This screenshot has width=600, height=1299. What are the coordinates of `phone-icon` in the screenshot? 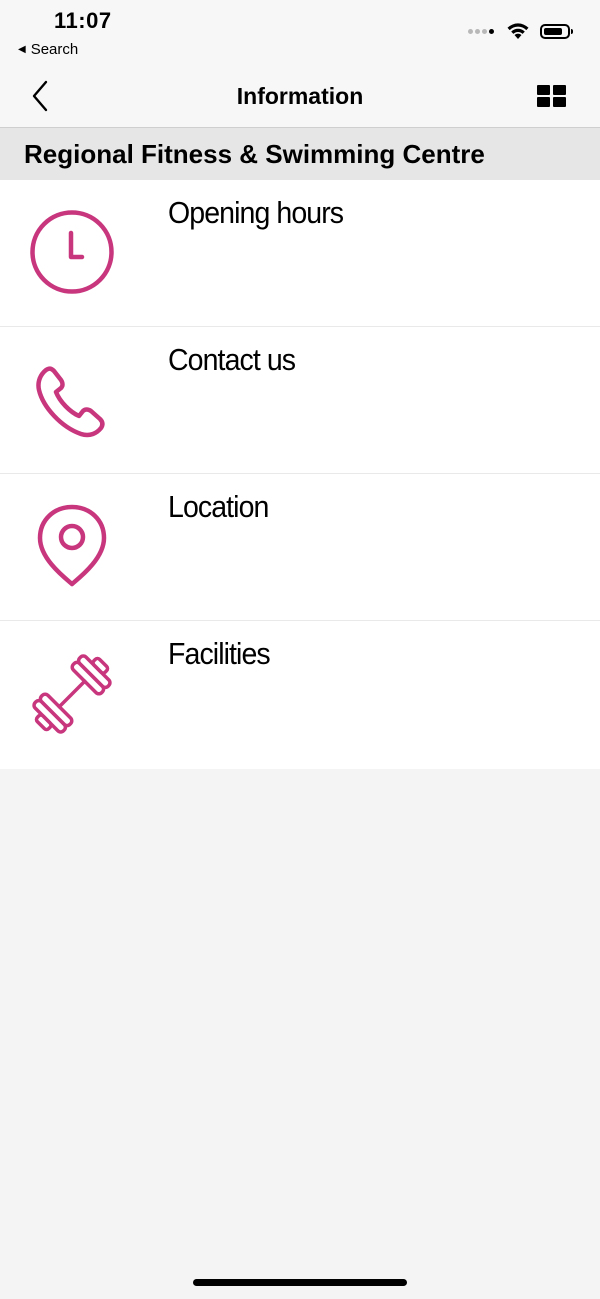 It's located at (70, 402).